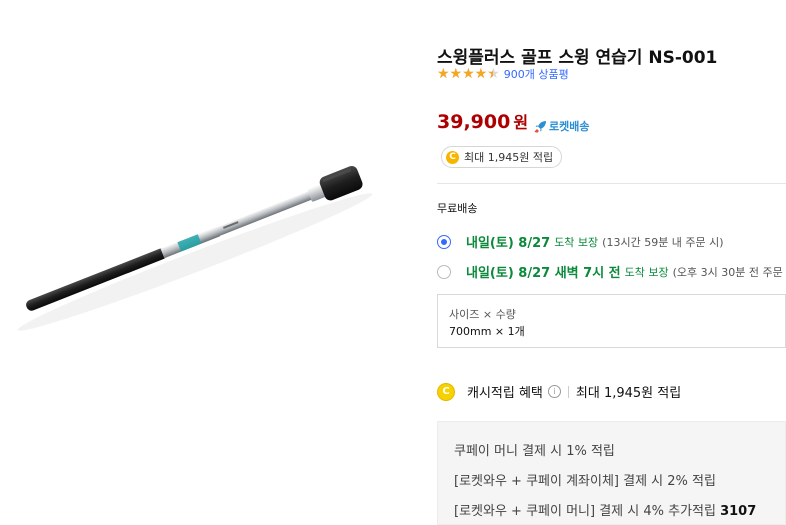 The height and width of the screenshot is (525, 786). What do you see at coordinates (444, 241) in the screenshot?
I see `radio-button-checked` at bounding box center [444, 241].